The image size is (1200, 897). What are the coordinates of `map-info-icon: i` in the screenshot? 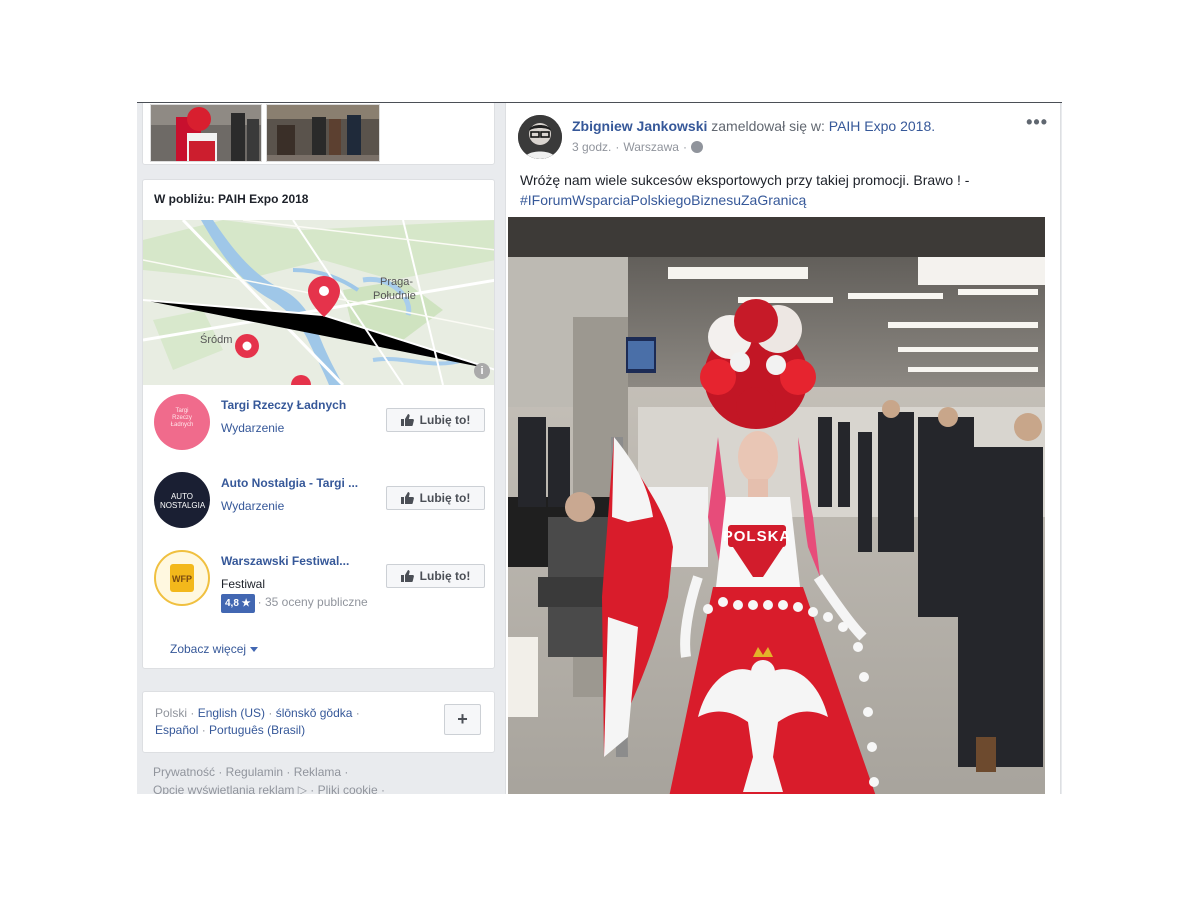 It's located at (482, 371).